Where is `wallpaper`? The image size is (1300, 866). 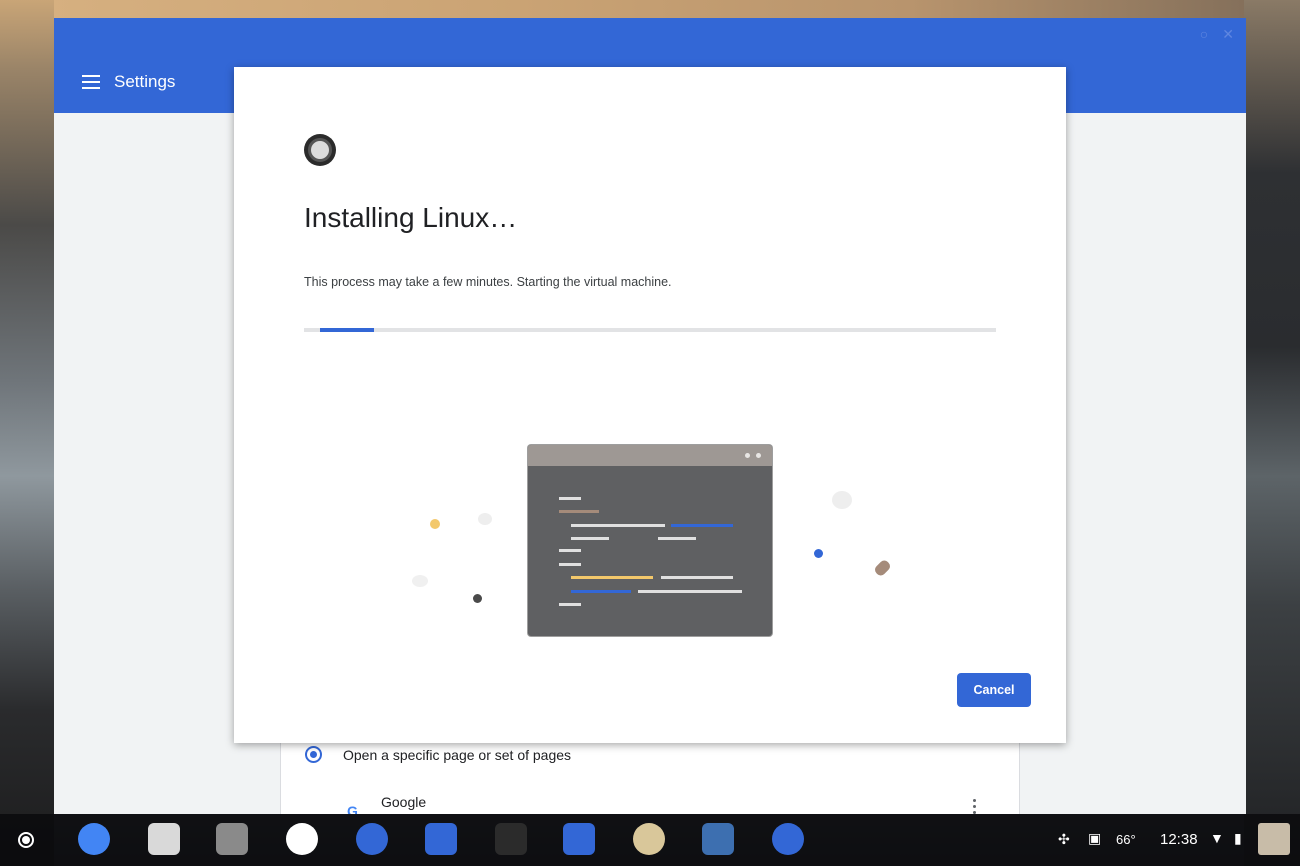
wallpaper is located at coordinates (650, 9).